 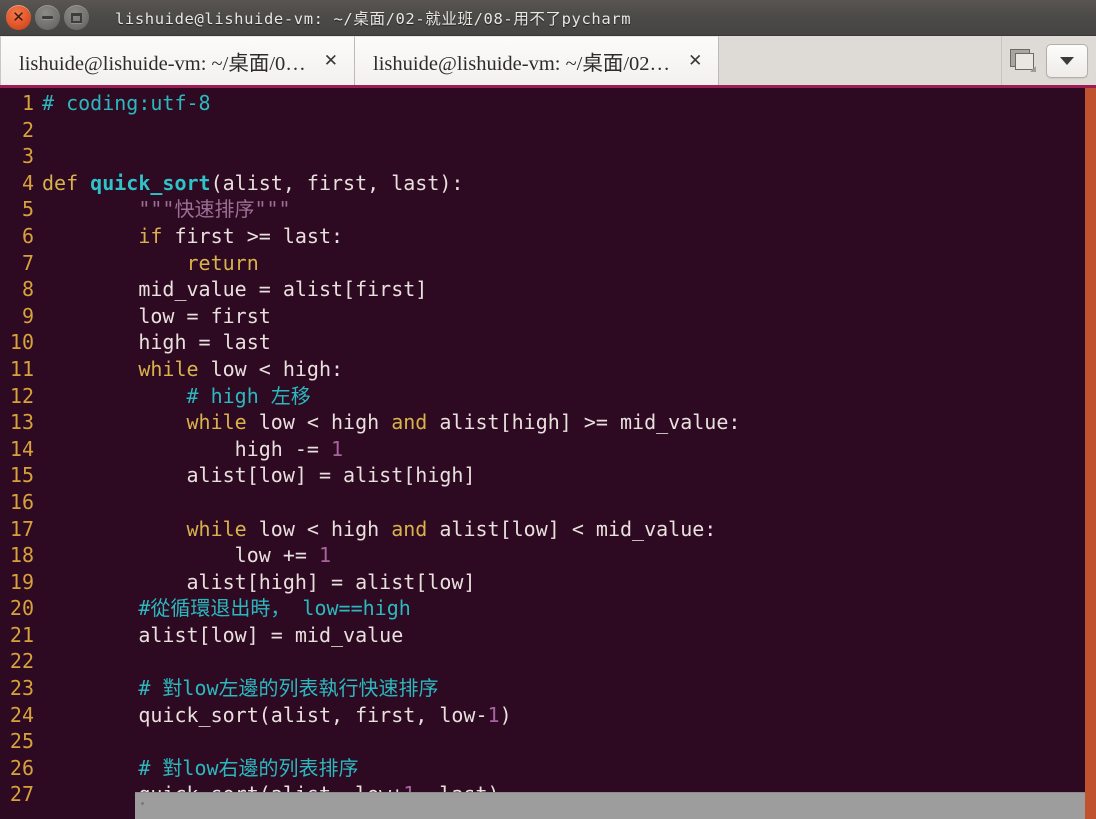 I want to click on code-line: 24 quick_sort(alist, first, low-1), so click(x=370, y=715).